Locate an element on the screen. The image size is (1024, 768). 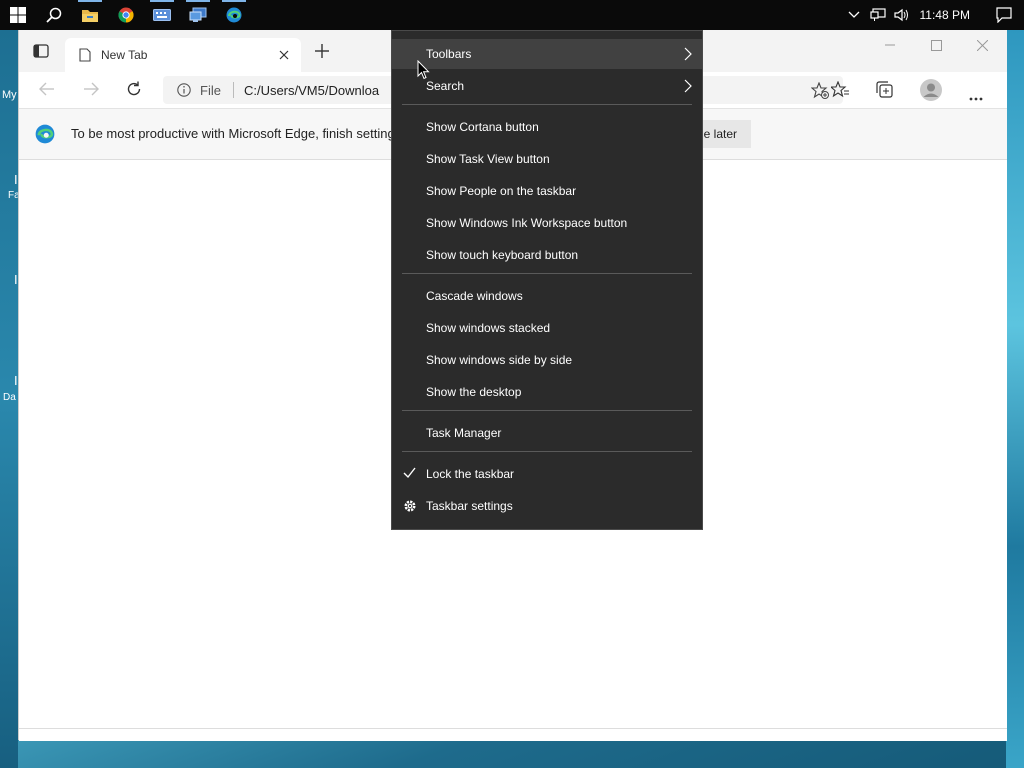
maximize-button is located at coordinates (936, 45).